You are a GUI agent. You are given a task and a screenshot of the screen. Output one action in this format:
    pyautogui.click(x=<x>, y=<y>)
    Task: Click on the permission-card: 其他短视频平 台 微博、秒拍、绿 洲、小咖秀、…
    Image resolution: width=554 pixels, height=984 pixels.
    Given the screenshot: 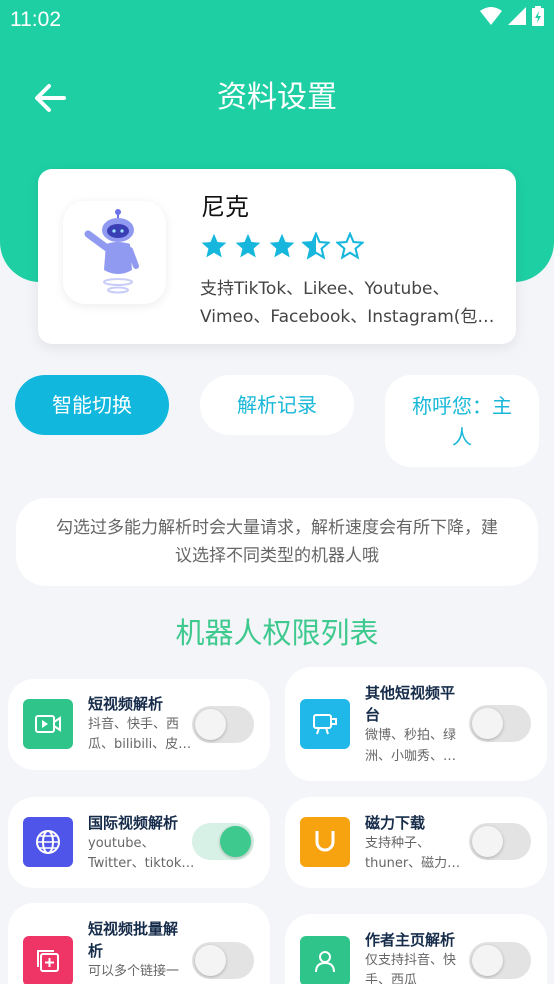 What is the action you would take?
    pyautogui.click(x=416, y=724)
    